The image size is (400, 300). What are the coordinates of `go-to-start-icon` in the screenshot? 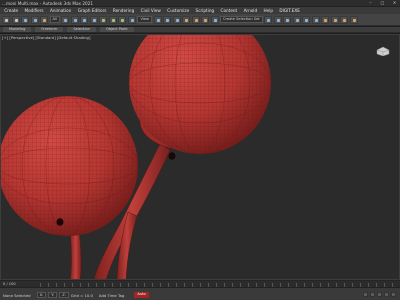 It's located at (365, 294).